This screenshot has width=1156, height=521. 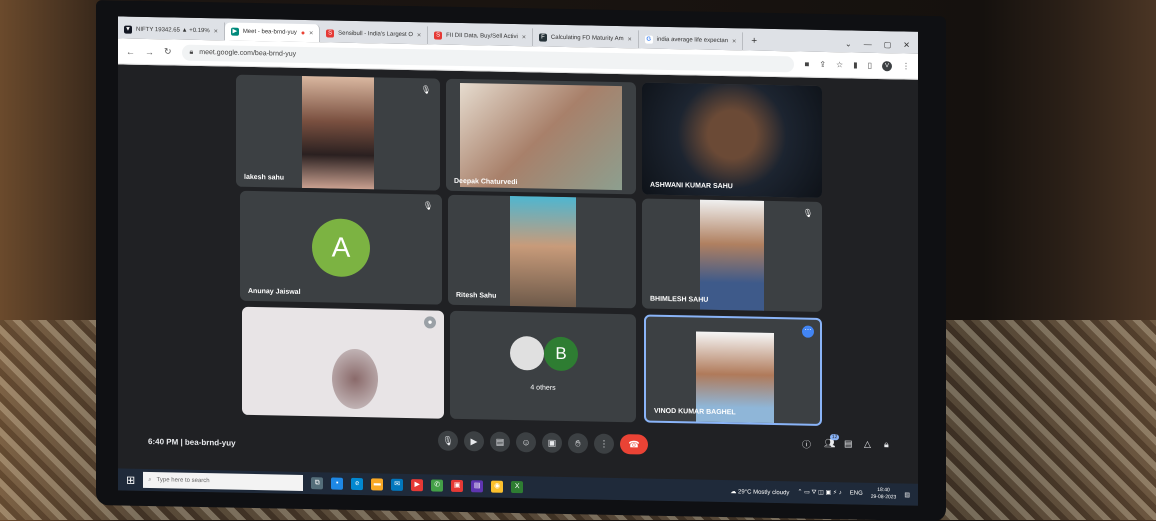 I want to click on reload-icon: ↻, so click(x=168, y=51).